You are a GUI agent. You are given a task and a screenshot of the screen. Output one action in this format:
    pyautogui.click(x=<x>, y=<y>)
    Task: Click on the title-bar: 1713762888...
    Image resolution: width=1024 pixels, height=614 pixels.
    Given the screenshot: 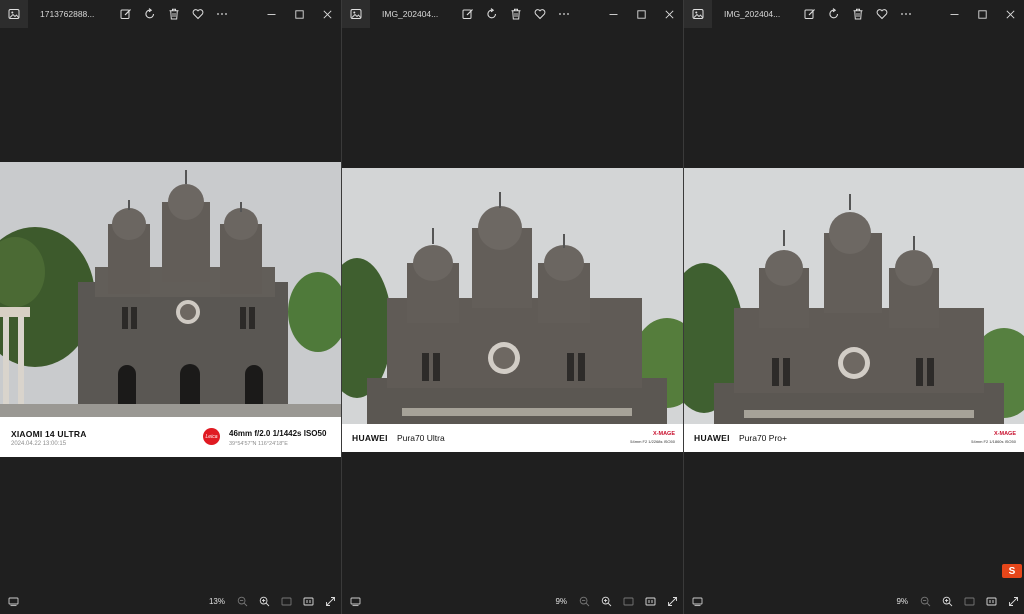 What is the action you would take?
    pyautogui.click(x=170, y=14)
    